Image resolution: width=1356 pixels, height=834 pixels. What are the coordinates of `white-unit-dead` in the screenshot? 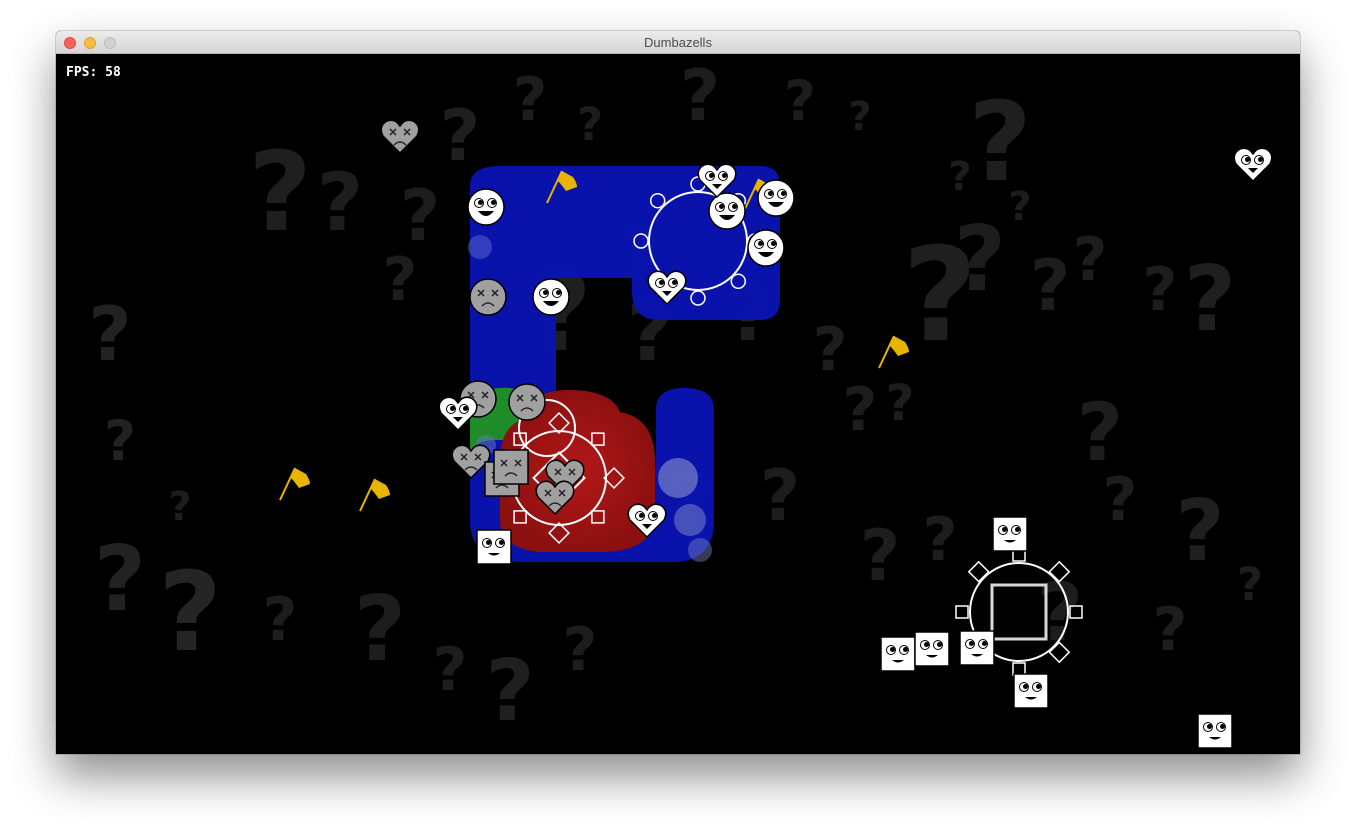 It's located at (511, 467).